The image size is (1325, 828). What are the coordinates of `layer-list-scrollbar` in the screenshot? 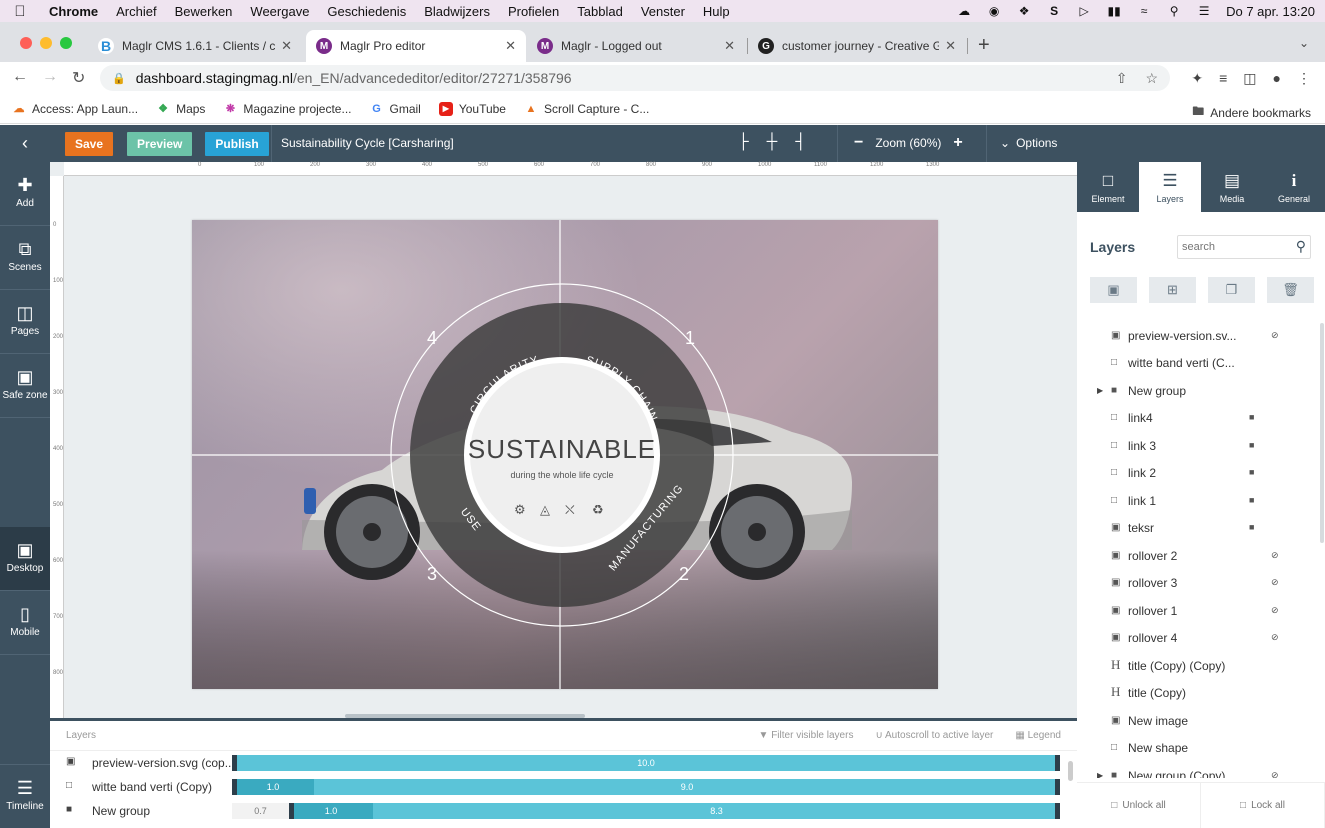 It's located at (1322, 433).